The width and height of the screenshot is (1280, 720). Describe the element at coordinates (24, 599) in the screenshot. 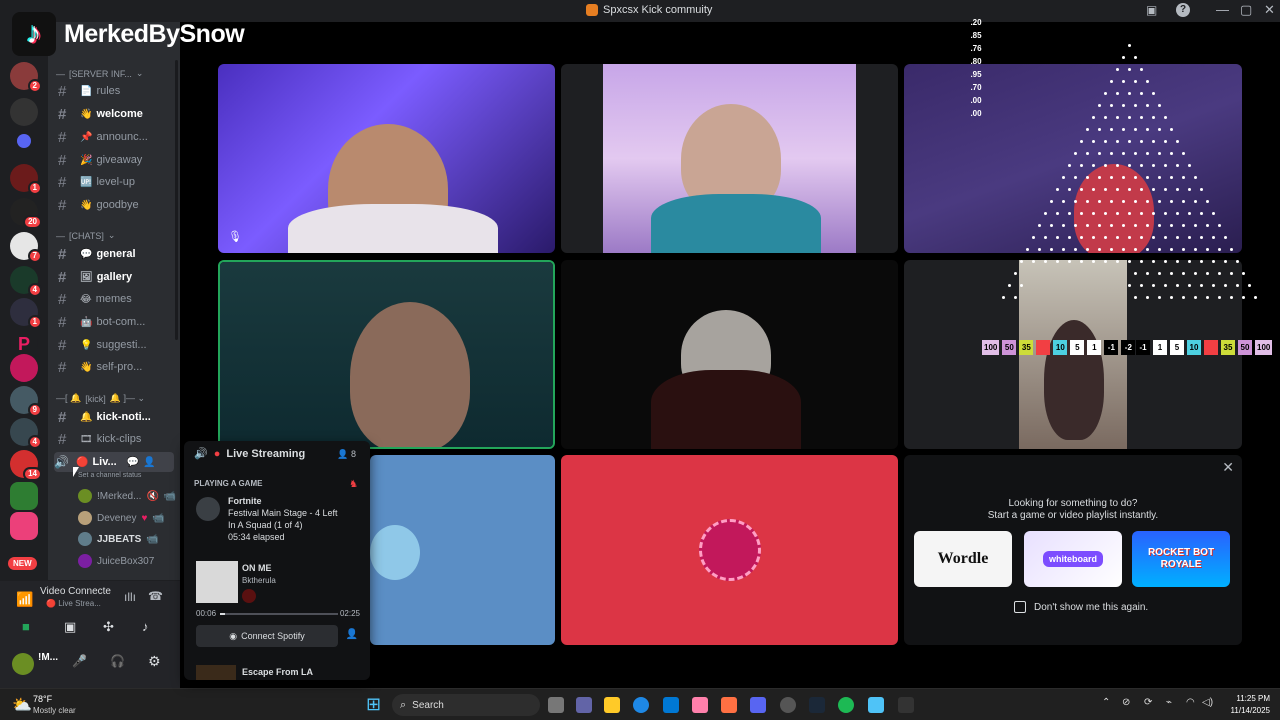

I see `signal-icon: 📶` at that location.